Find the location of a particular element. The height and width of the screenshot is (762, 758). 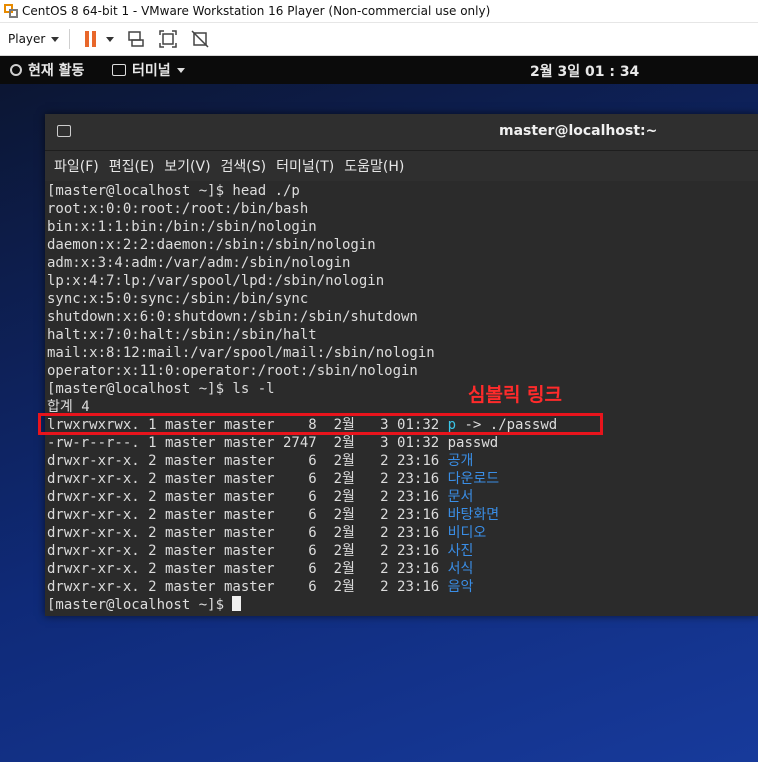

terminal-title: master@localhost:~ is located at coordinates (578, 131).